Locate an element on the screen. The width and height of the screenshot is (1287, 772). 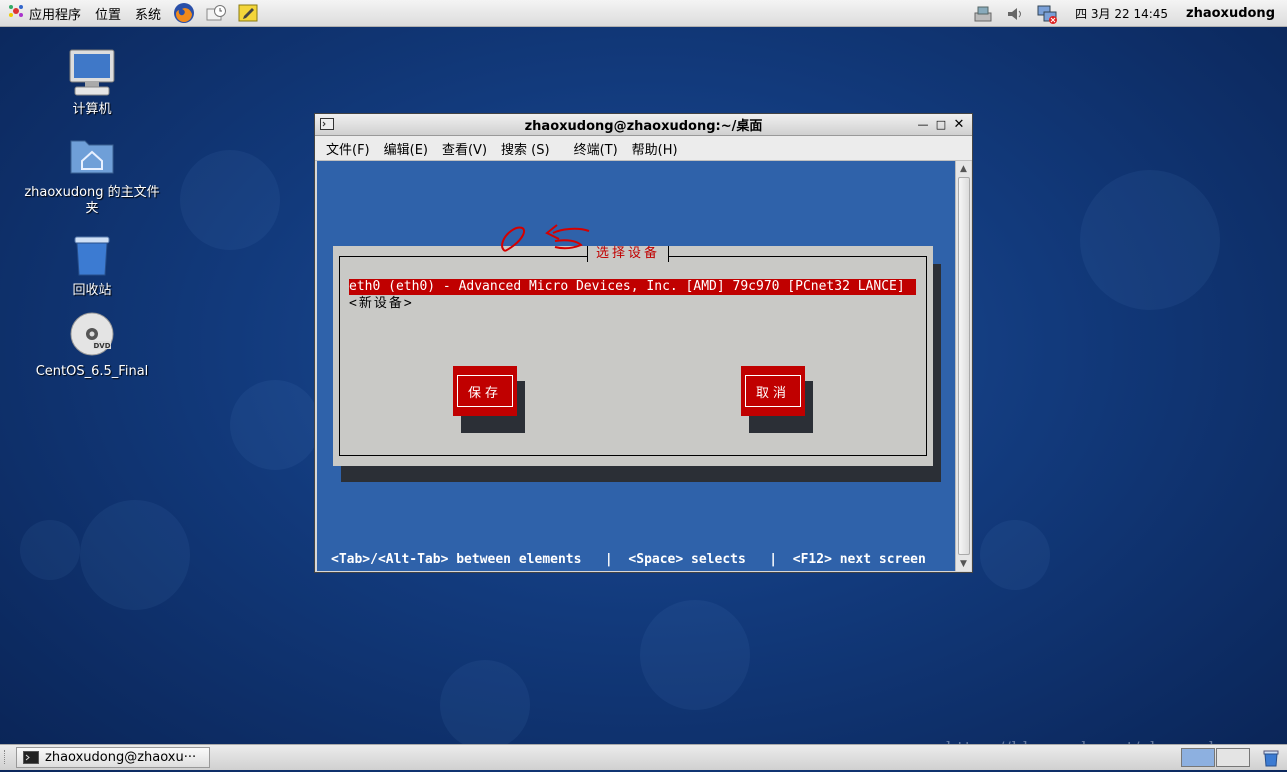
cancel-button: 取消 is located at coordinates (773, 391).